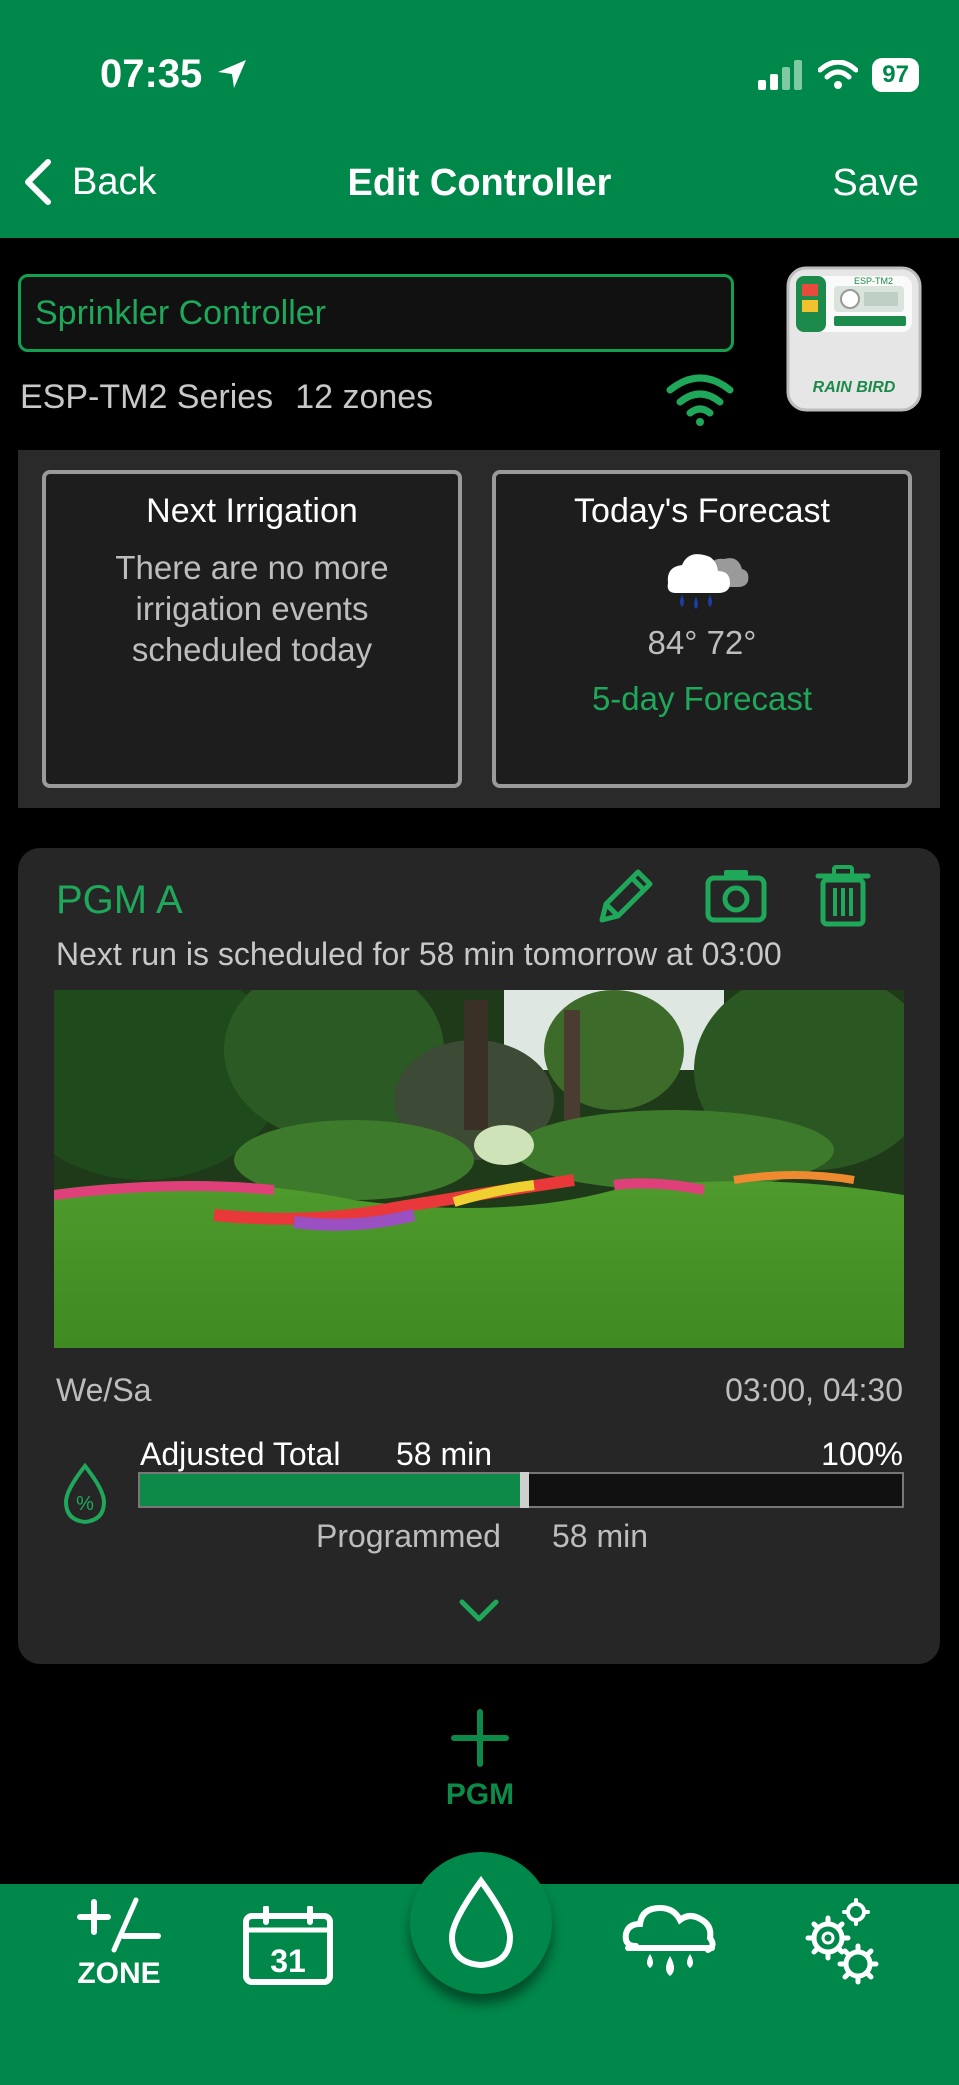  I want to click on add-program-button: PGM, so click(480, 1759).